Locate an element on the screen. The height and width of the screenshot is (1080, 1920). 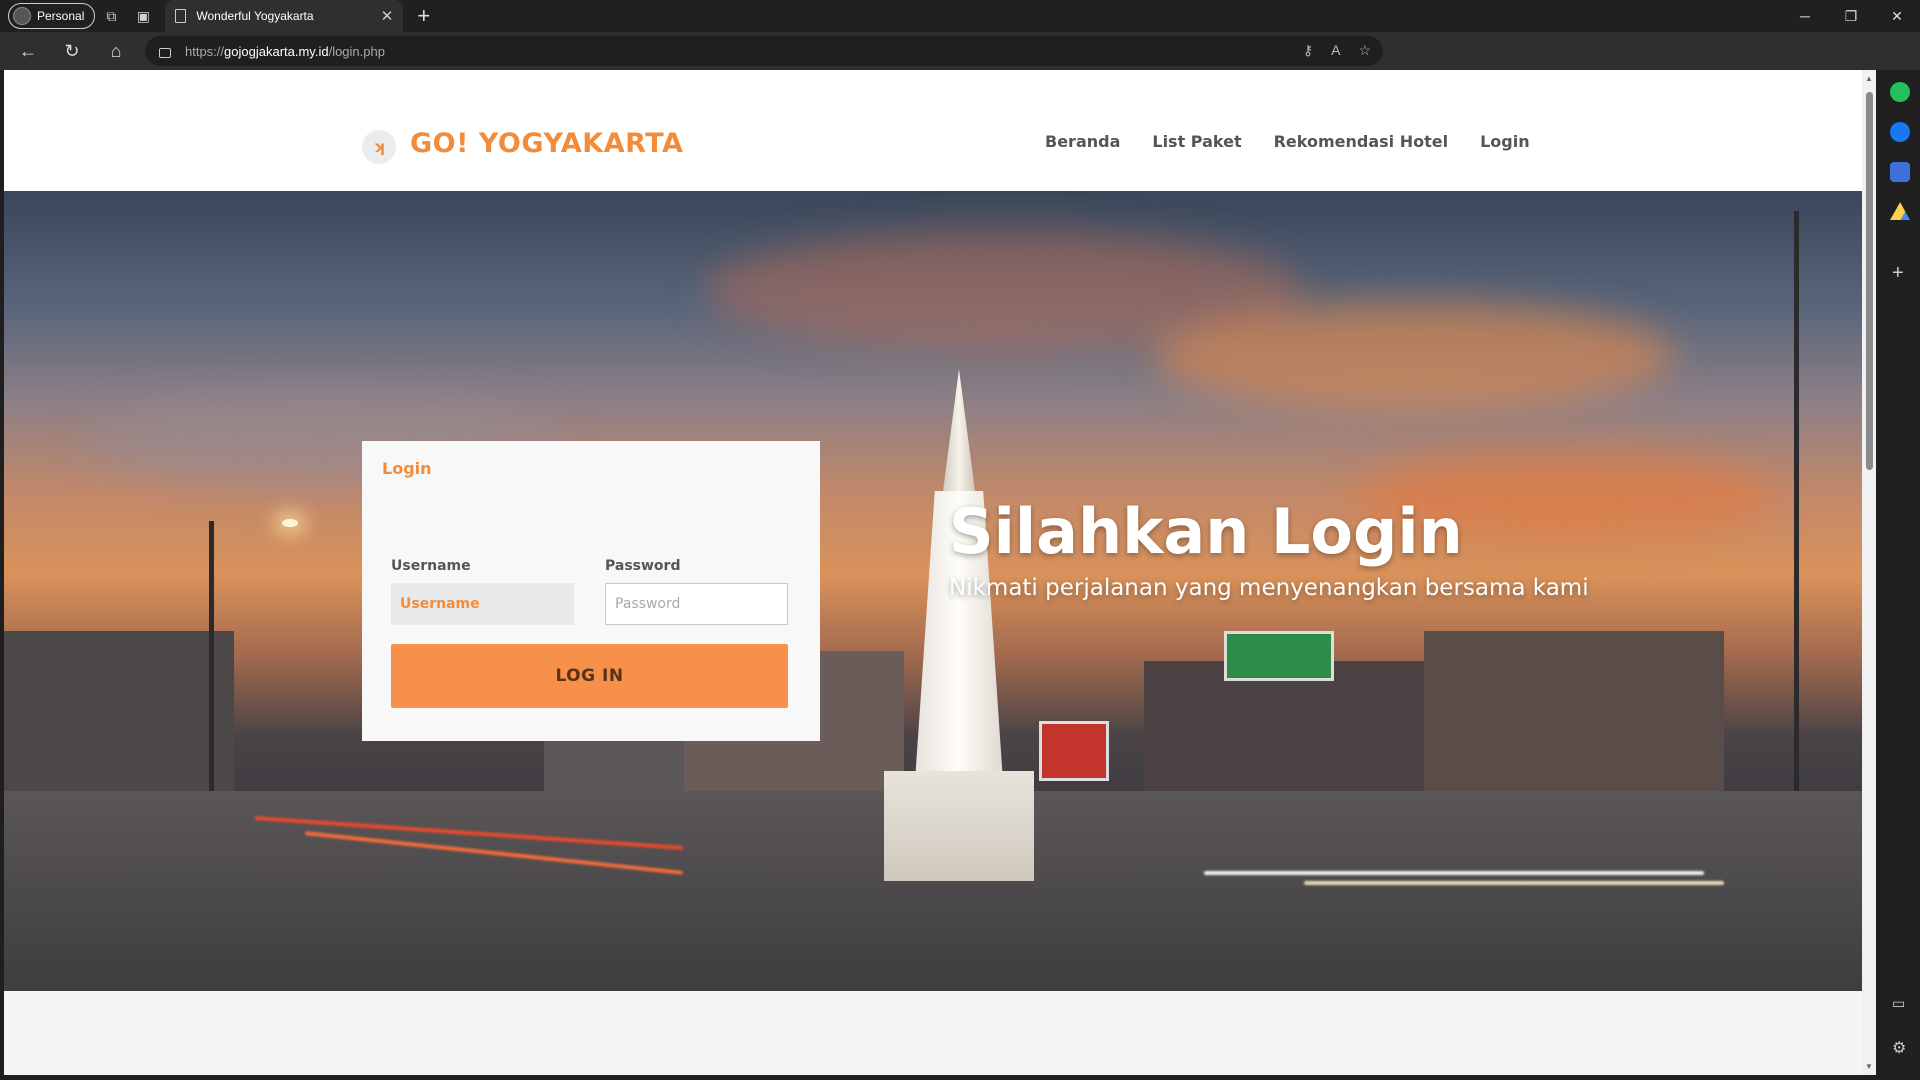
window-controls: ─ ❐ ✕ is located at coordinates (1851, 16).